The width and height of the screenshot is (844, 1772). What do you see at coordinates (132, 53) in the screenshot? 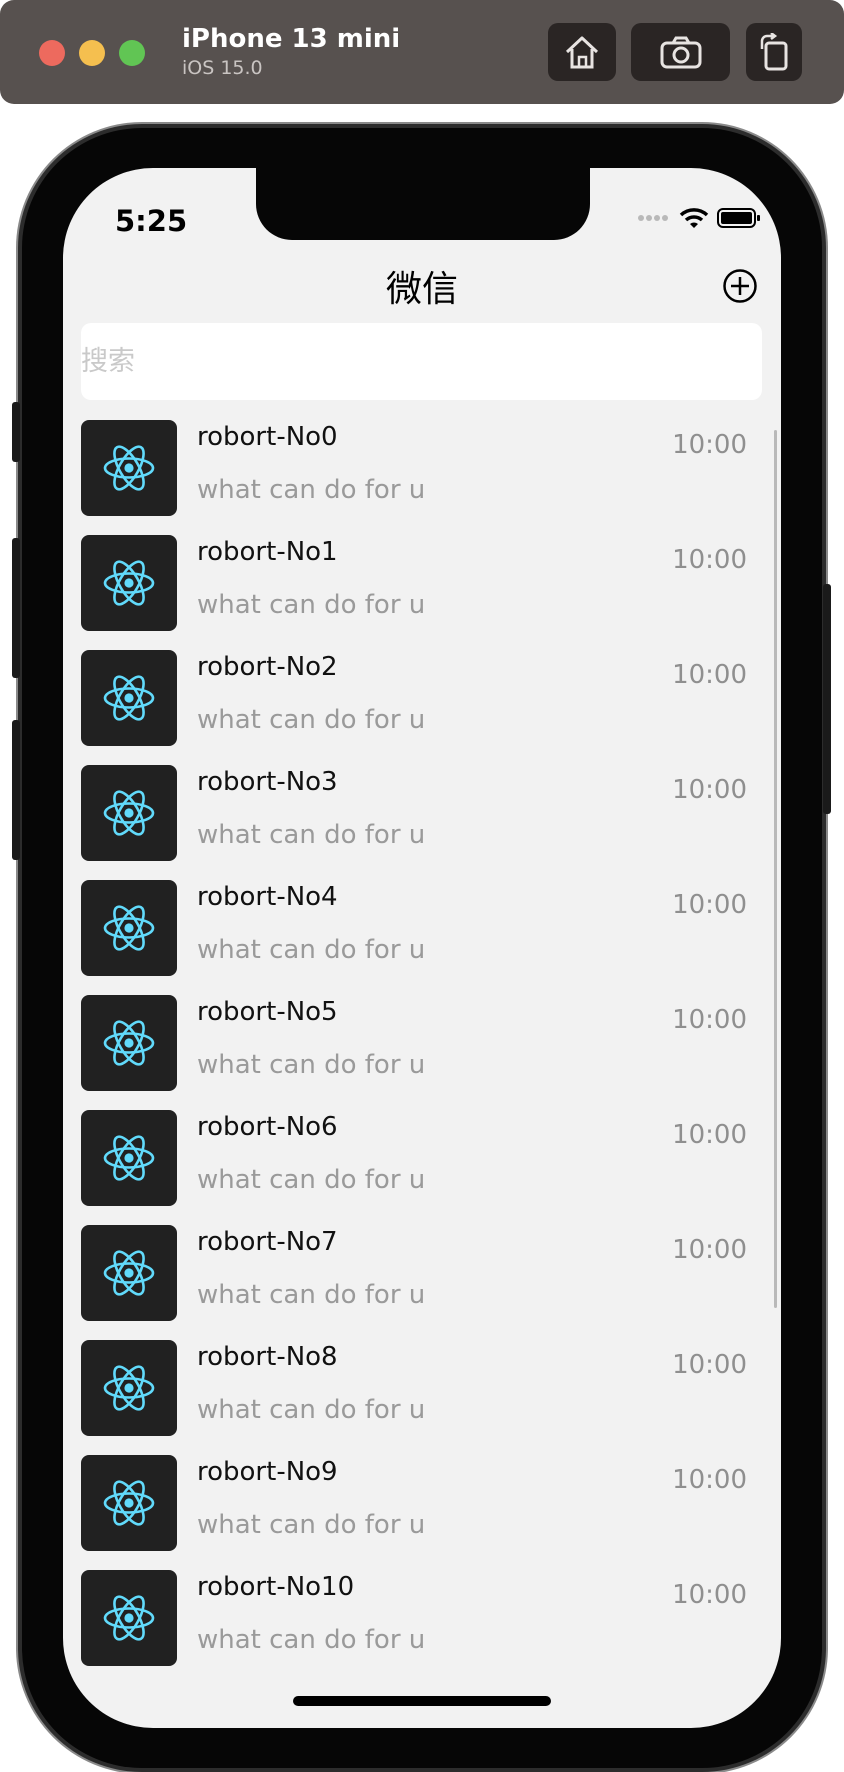
I see `zoom-window-button` at bounding box center [132, 53].